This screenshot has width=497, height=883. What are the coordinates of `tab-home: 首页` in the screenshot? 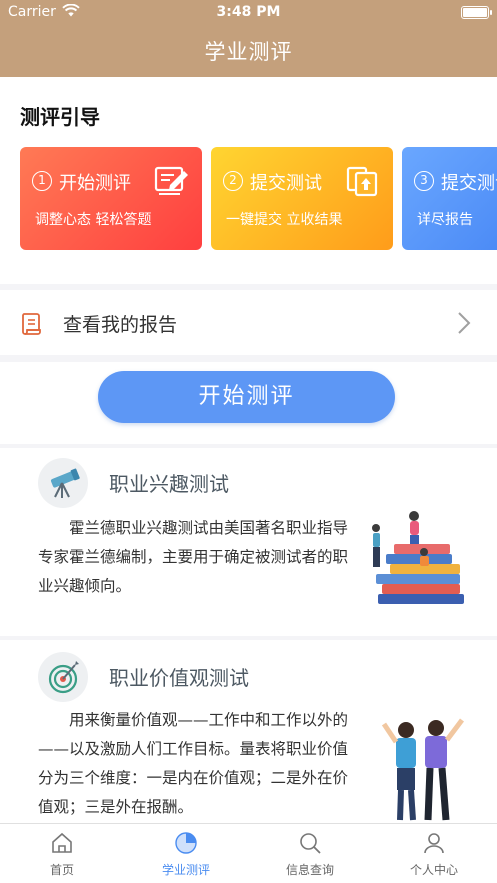 It's located at (62, 853).